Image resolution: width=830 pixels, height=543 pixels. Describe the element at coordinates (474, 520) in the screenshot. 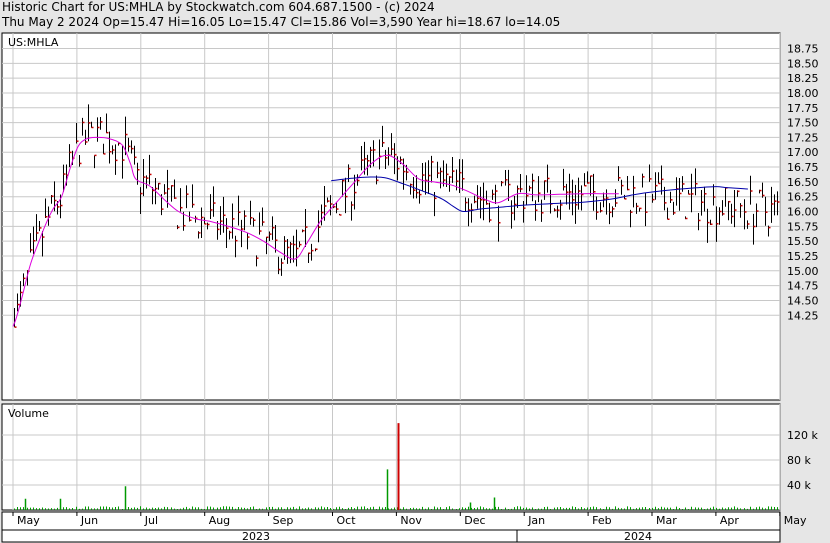

I see `month-label: Dec` at that location.